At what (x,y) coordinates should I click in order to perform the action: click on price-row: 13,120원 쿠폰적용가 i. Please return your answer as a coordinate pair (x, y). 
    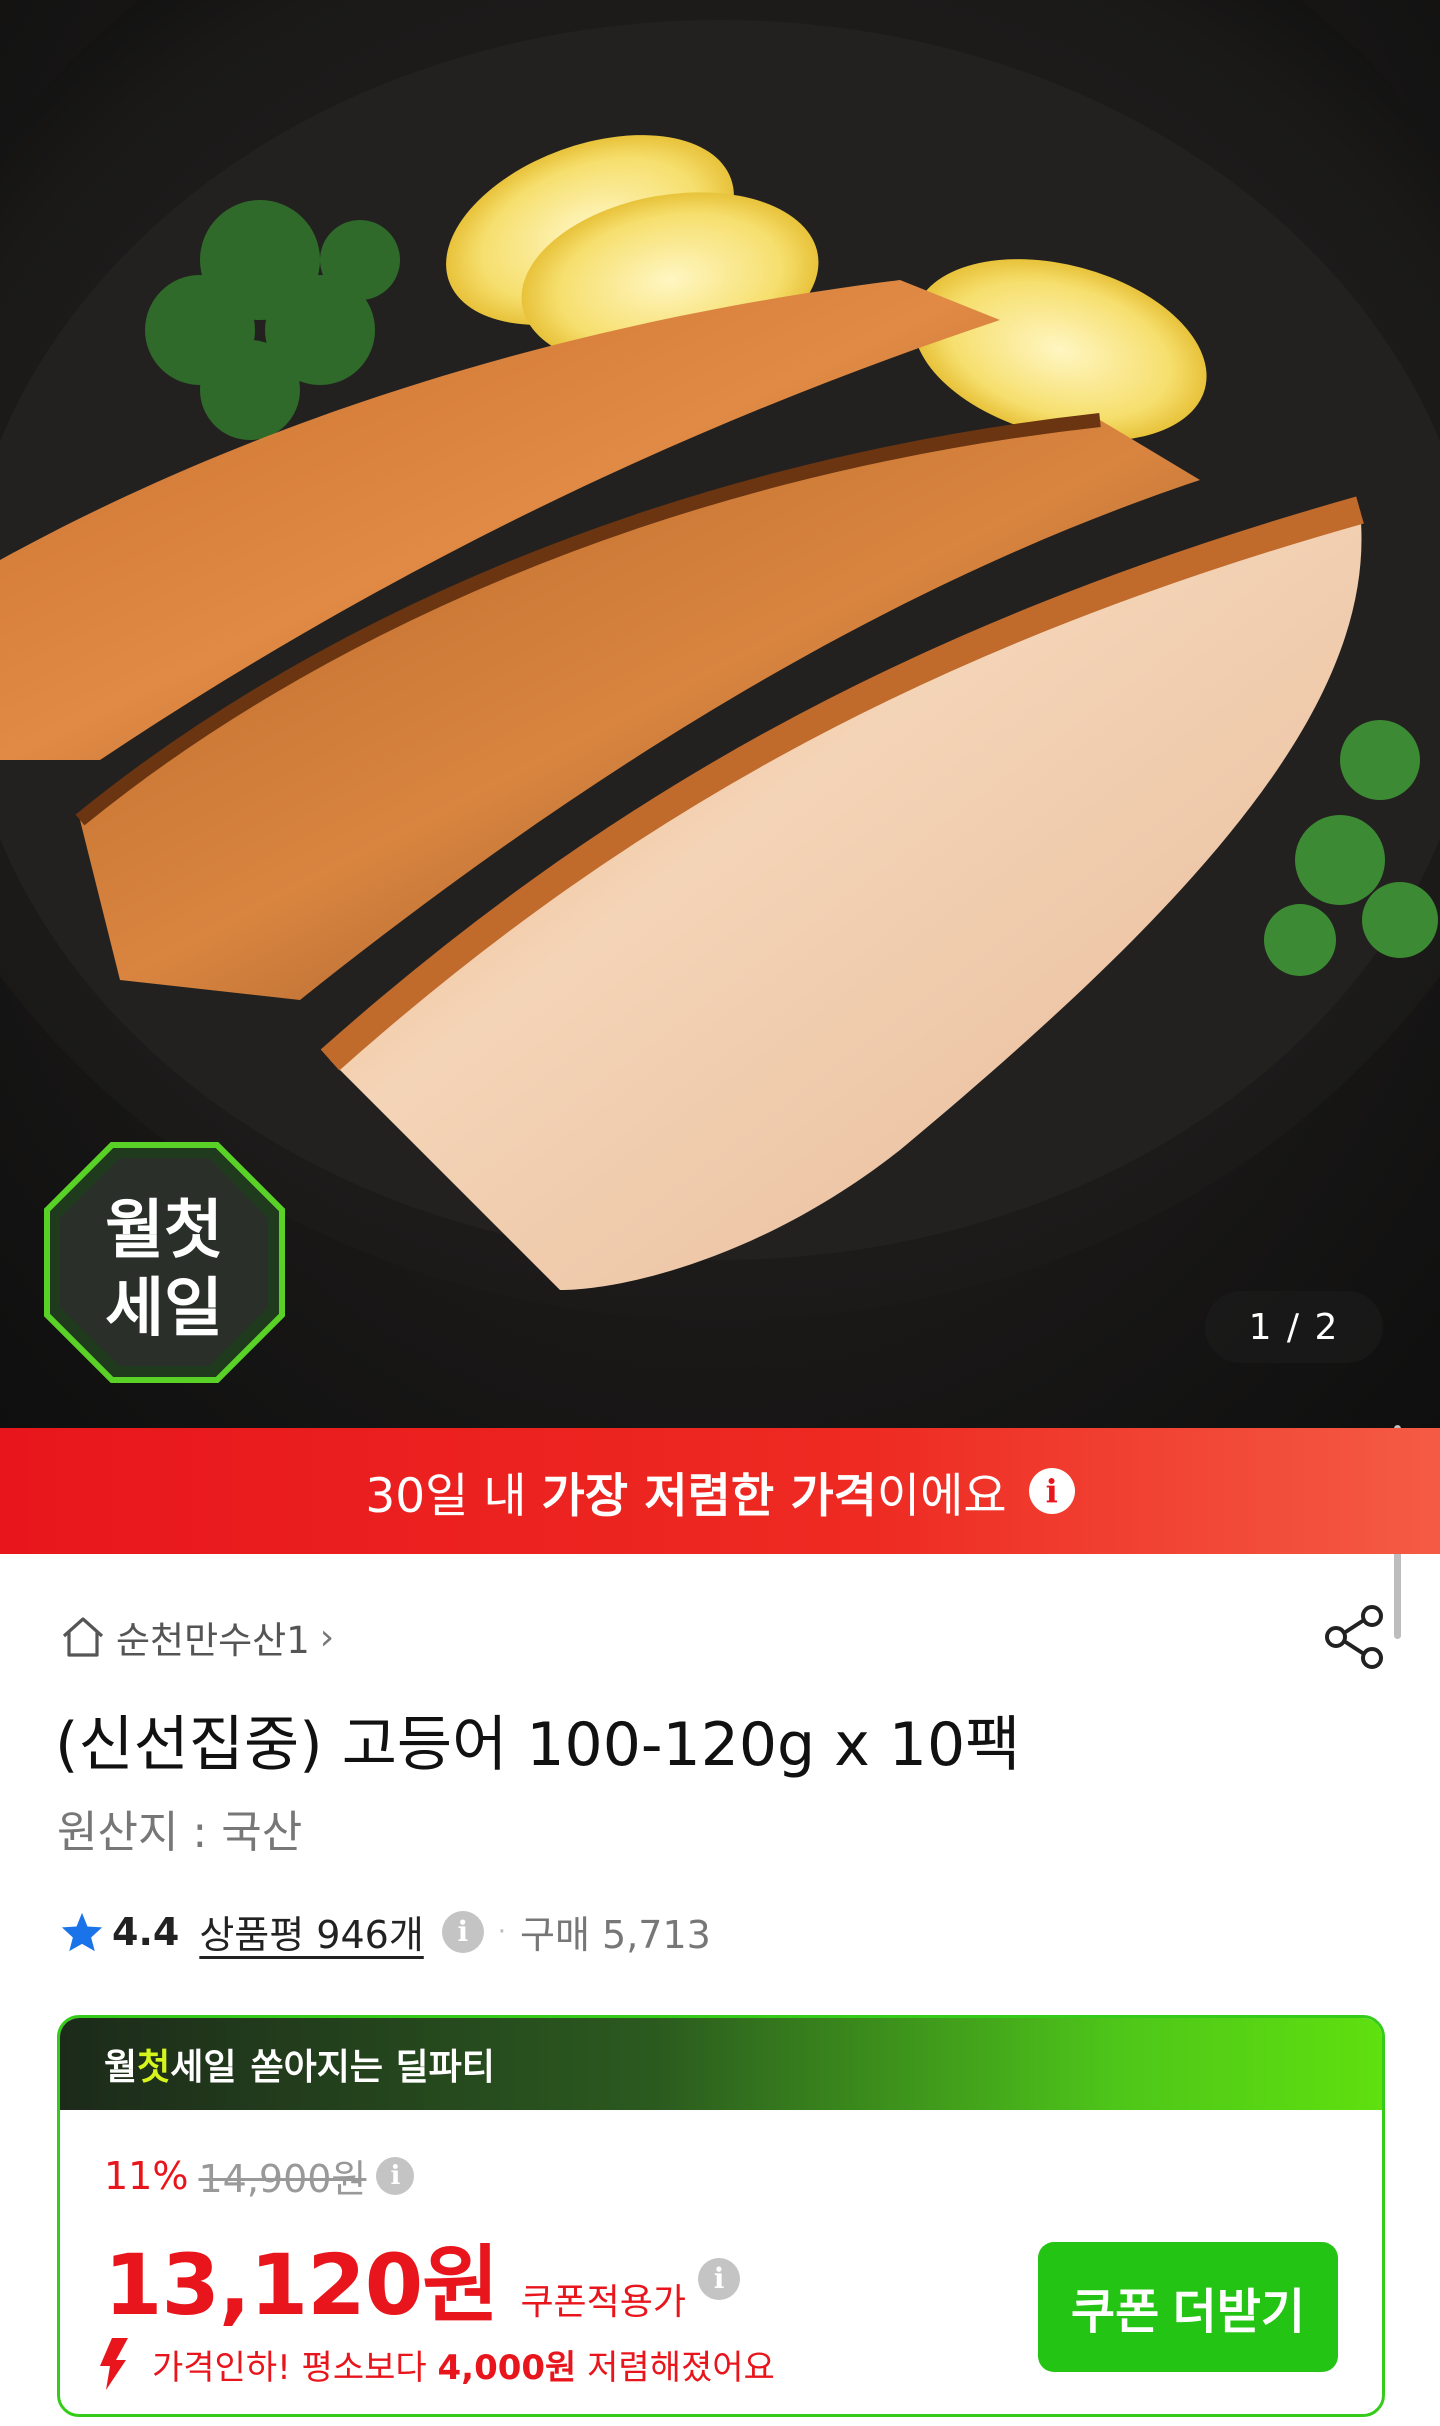
    Looking at the image, I should click on (422, 2278).